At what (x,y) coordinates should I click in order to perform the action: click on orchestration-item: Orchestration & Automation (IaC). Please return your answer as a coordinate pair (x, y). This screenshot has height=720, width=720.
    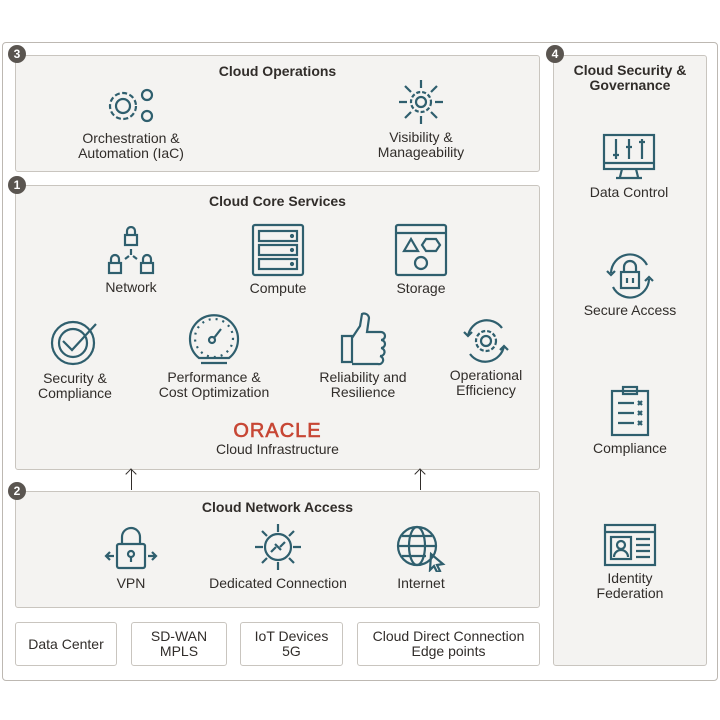
    Looking at the image, I should click on (131, 123).